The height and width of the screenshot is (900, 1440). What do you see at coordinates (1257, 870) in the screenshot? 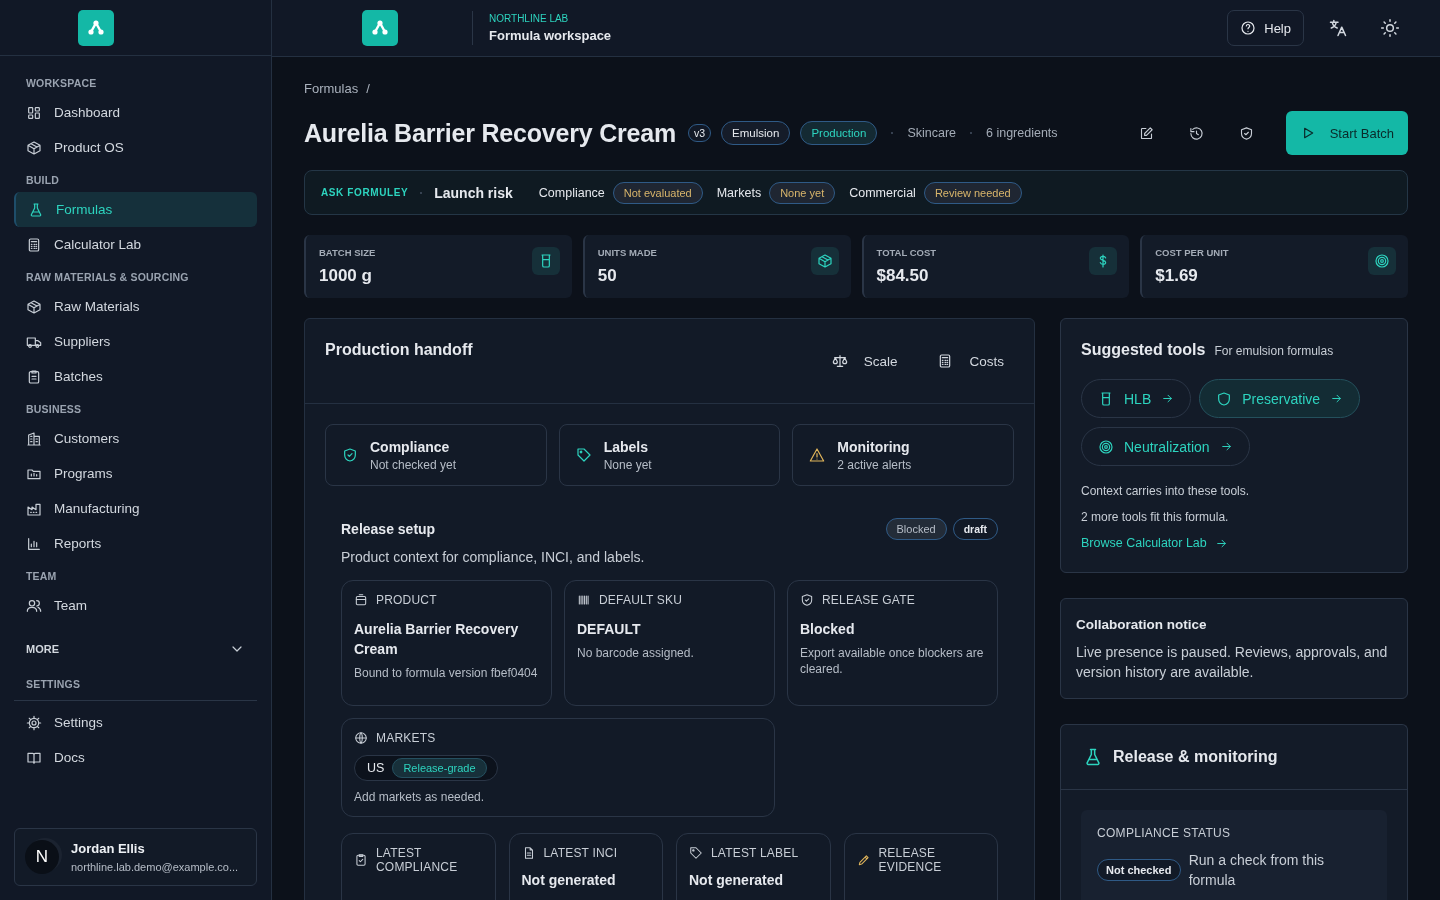
I see `status-text: Run a check from this formula` at bounding box center [1257, 870].